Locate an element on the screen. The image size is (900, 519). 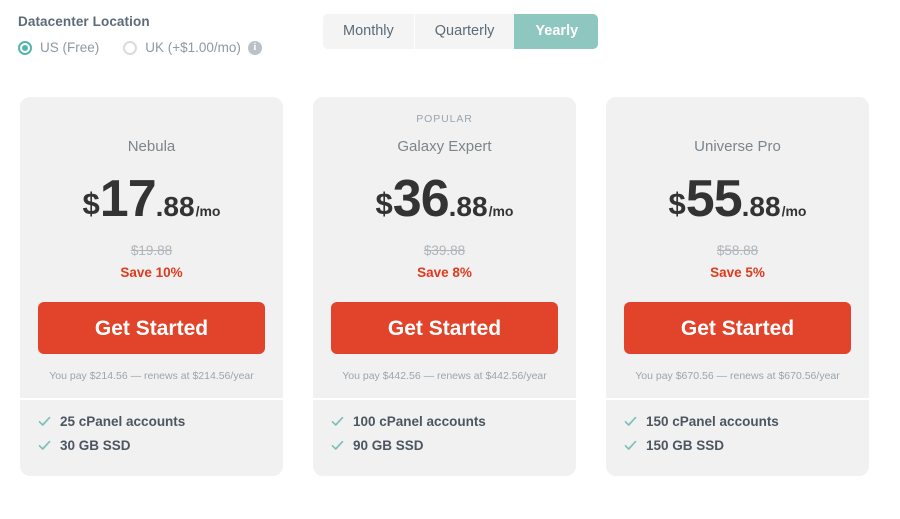
billing-cycle-tabs: Monthly Quarterly Yearly is located at coordinates (461, 31).